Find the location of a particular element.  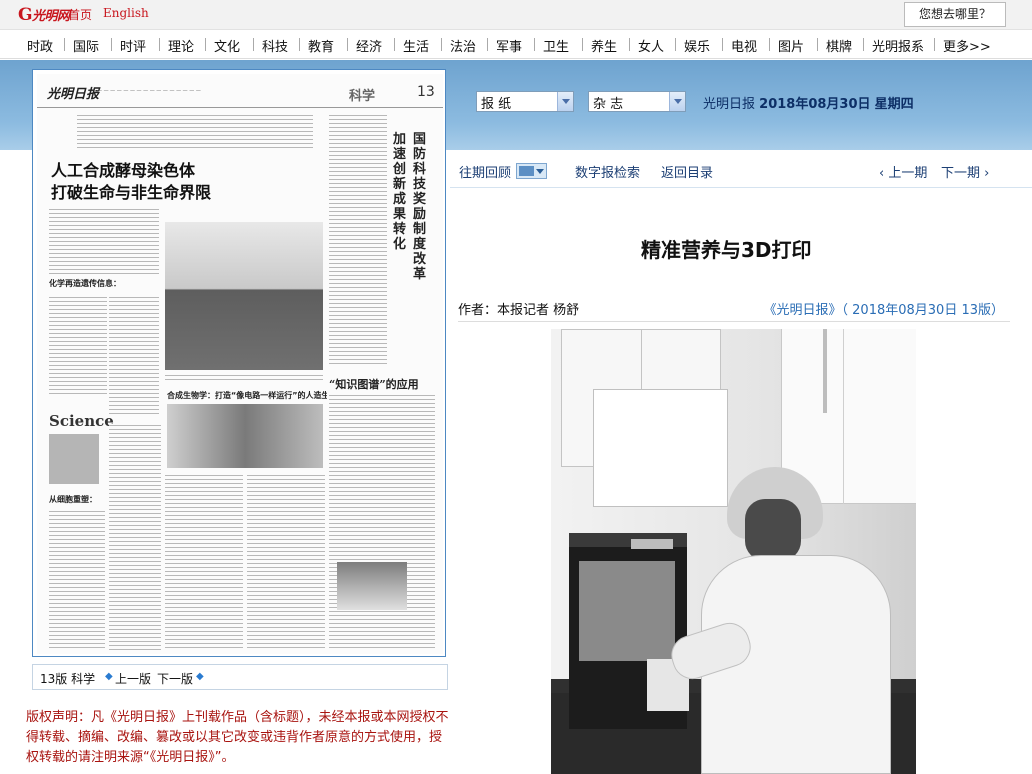

nav-item: 经济 is located at coordinates (369, 45).